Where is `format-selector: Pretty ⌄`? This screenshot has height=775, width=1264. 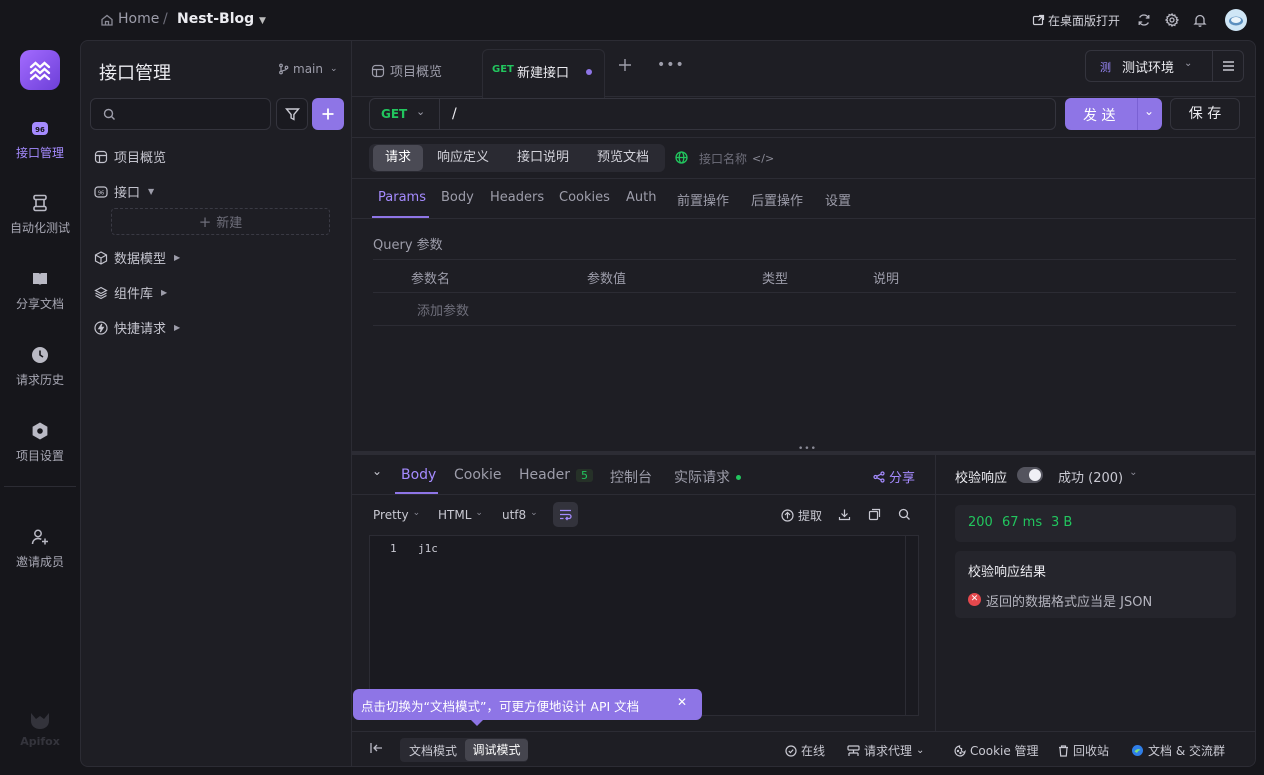 format-selector: Pretty ⌄ is located at coordinates (396, 515).